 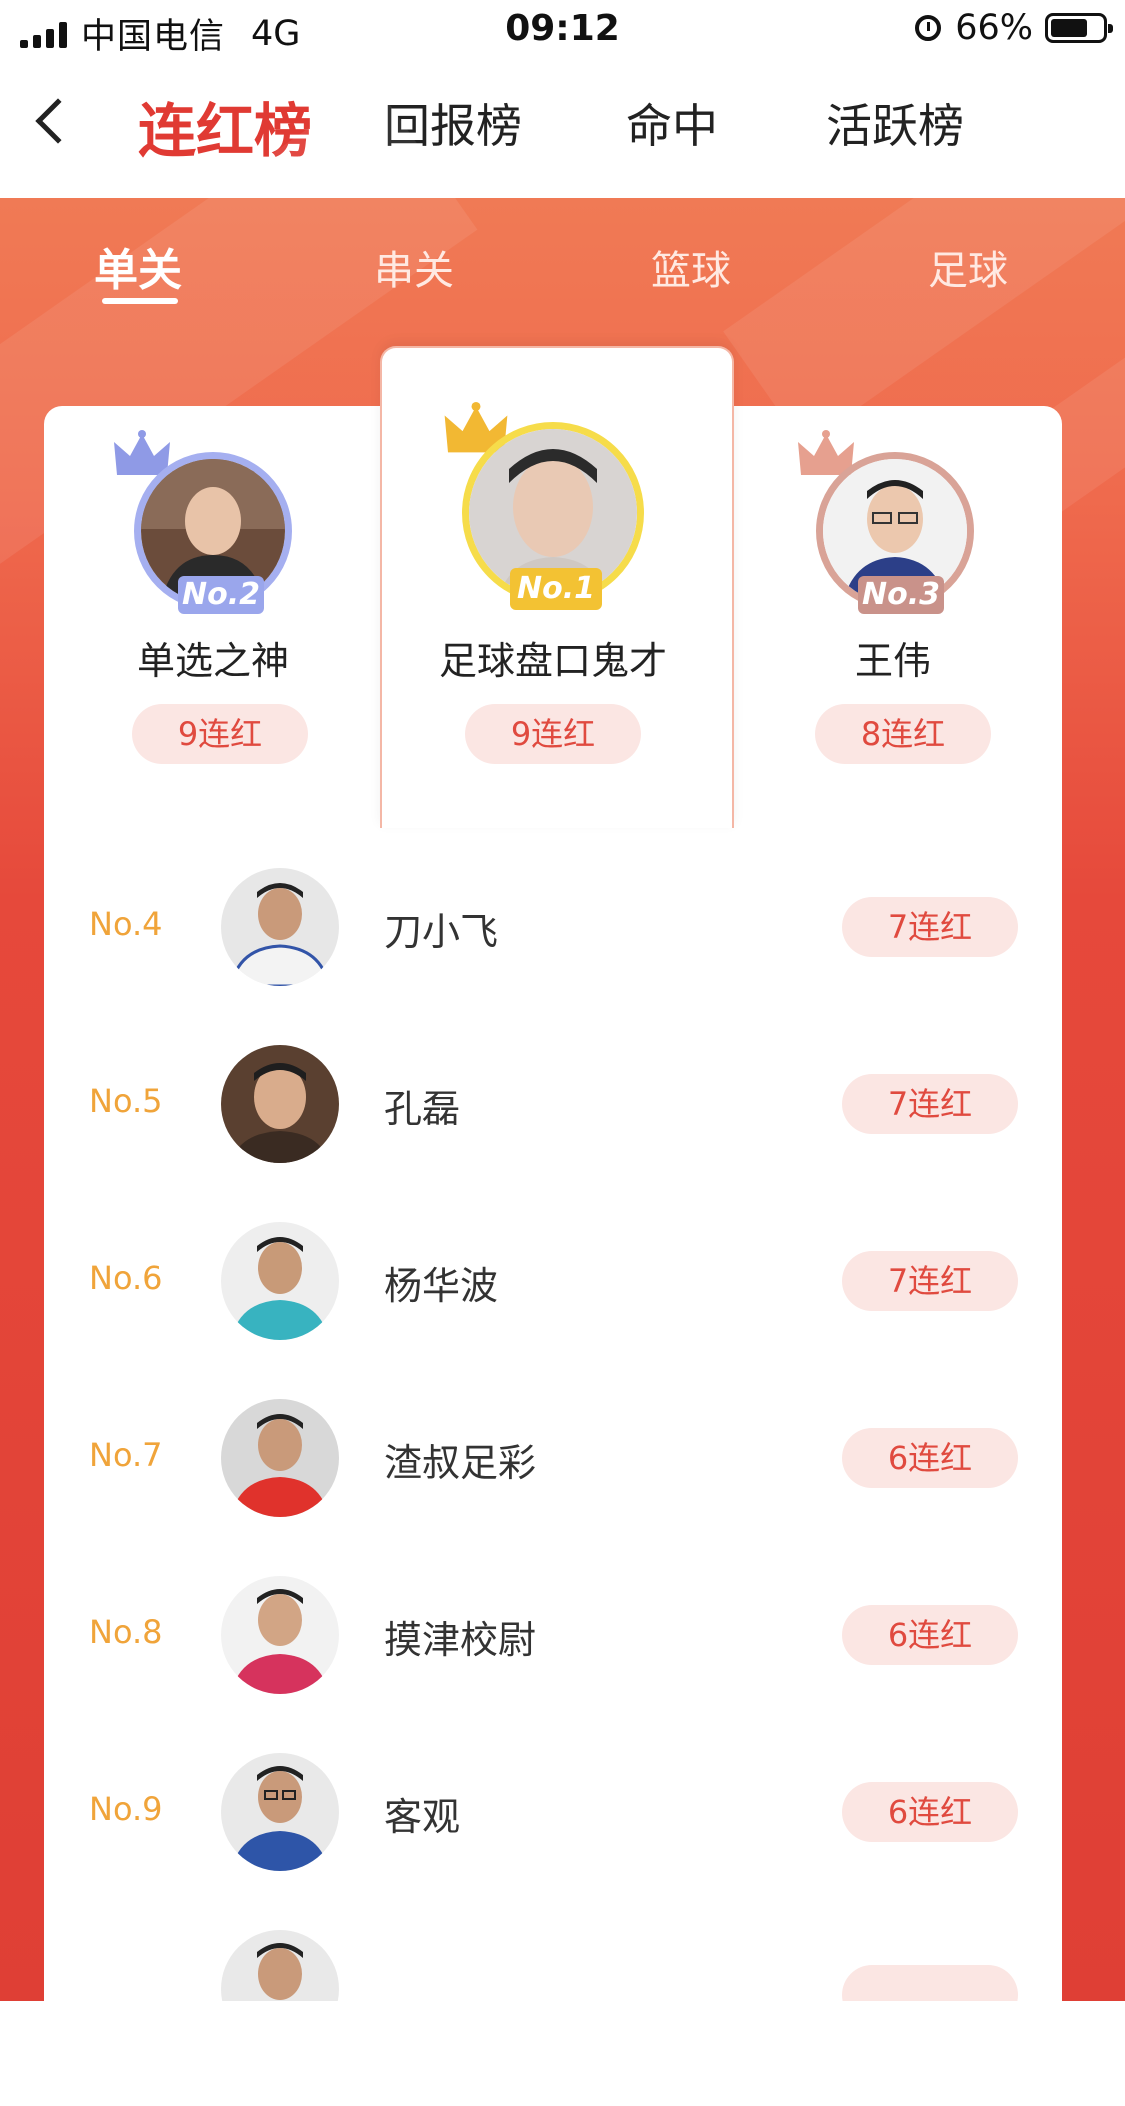 I want to click on battery-percent: 66%, so click(x=994, y=28).